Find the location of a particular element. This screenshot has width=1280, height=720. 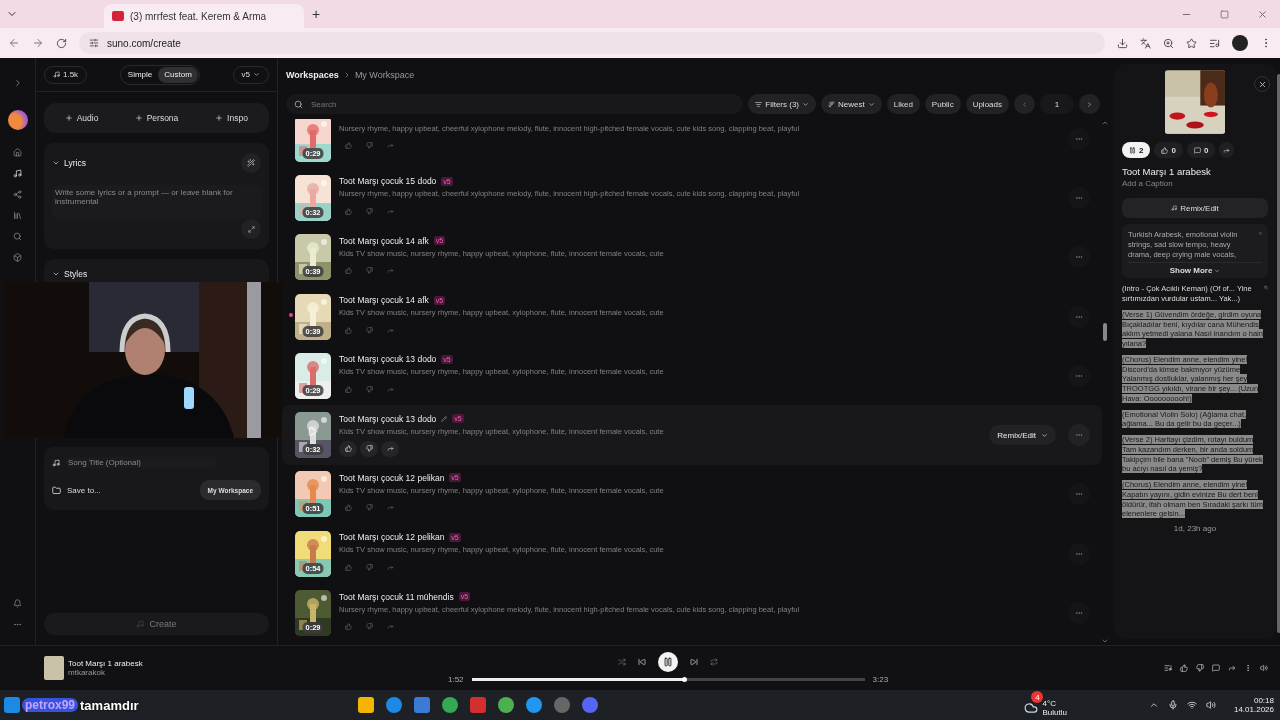

profile-avatar is located at coordinates (1240, 43).